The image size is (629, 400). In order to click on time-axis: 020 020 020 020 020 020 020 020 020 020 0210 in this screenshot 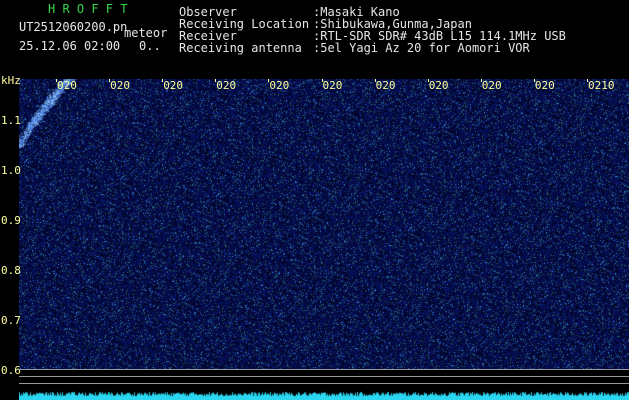, I will do `click(324, 86)`.